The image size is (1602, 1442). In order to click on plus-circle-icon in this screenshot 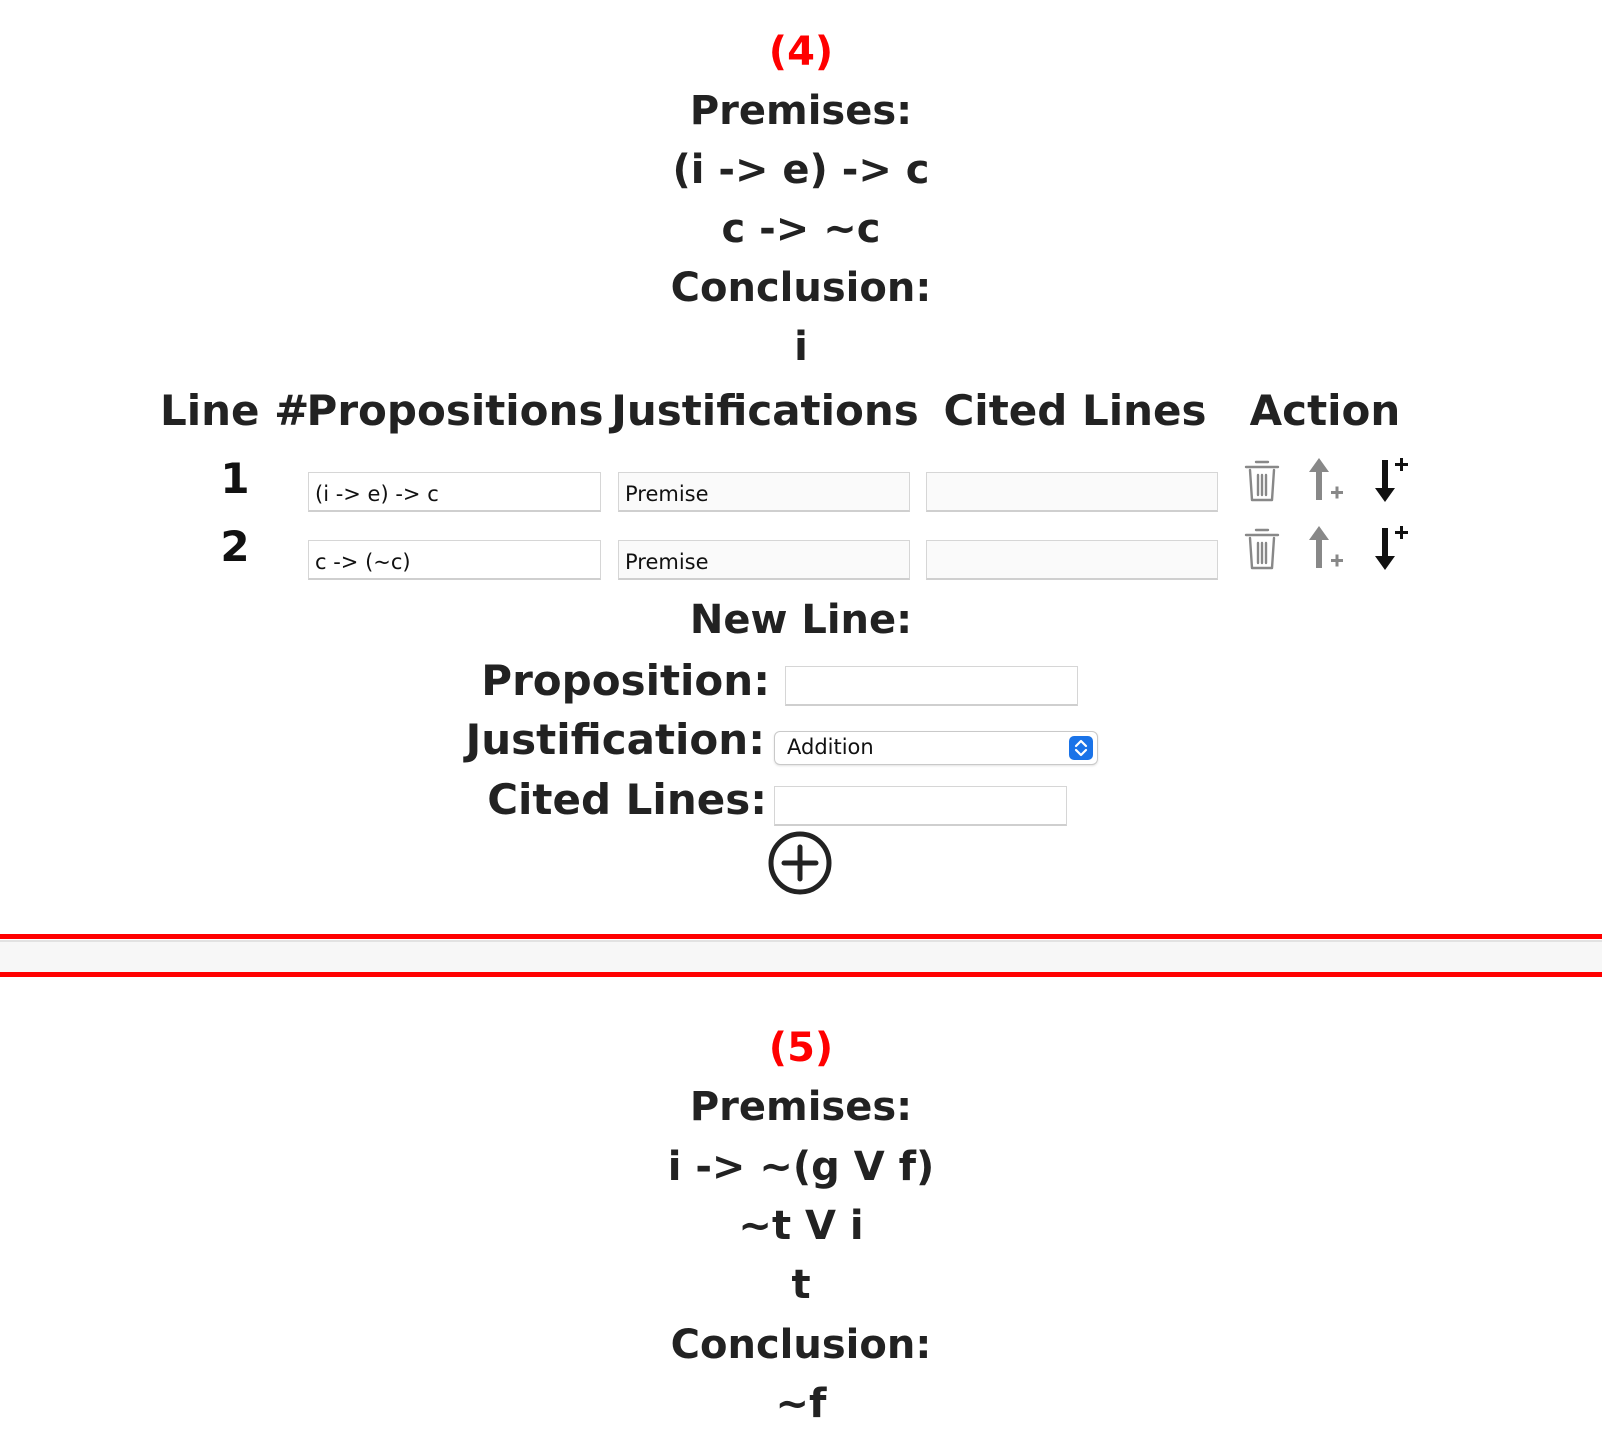, I will do `click(800, 863)`.